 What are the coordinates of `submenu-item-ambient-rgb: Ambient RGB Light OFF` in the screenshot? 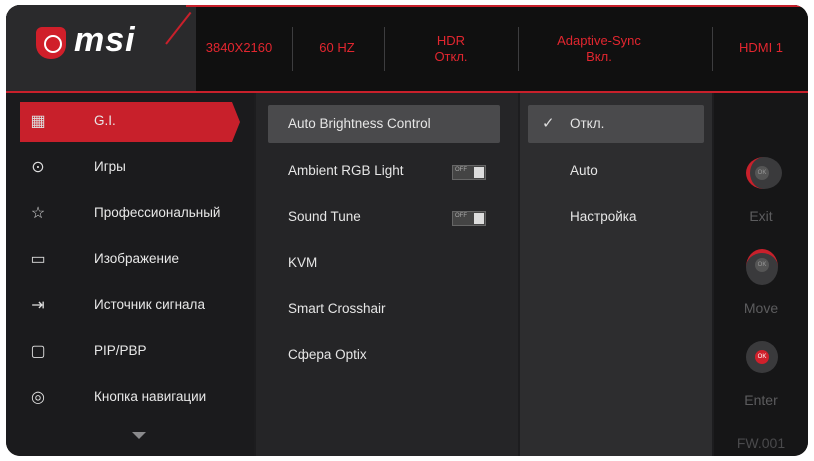 It's located at (384, 171).